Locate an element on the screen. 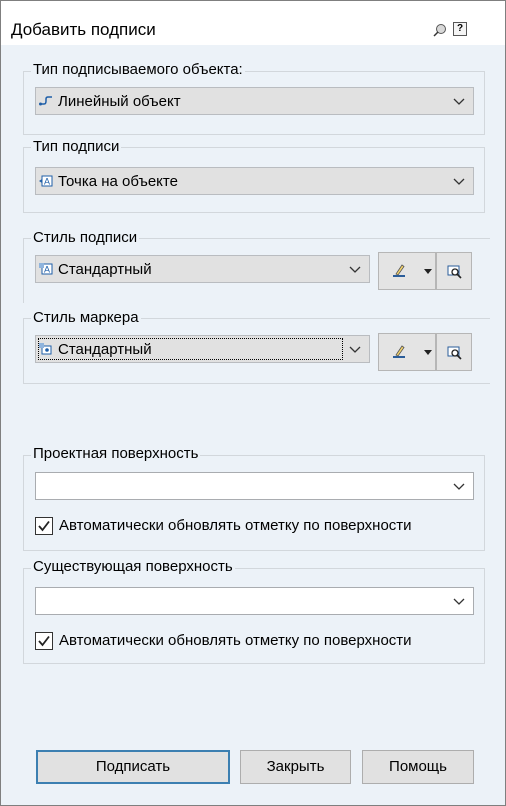  help-icon: ? is located at coordinates (460, 29).